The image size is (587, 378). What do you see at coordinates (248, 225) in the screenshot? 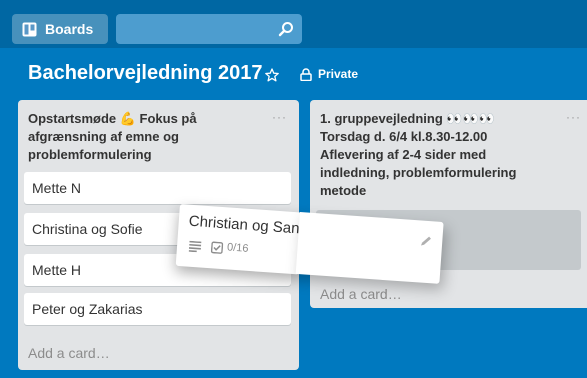
I see `card-title: Christian og Sang` at bounding box center [248, 225].